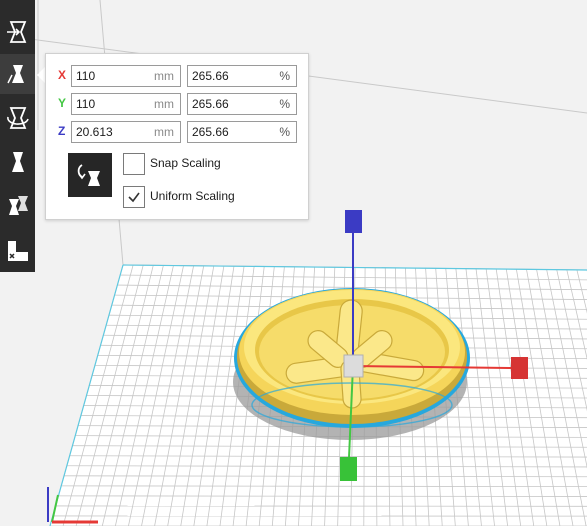  Describe the element at coordinates (126, 132) in the screenshot. I see `z-size-input: 20.613 mm` at that location.